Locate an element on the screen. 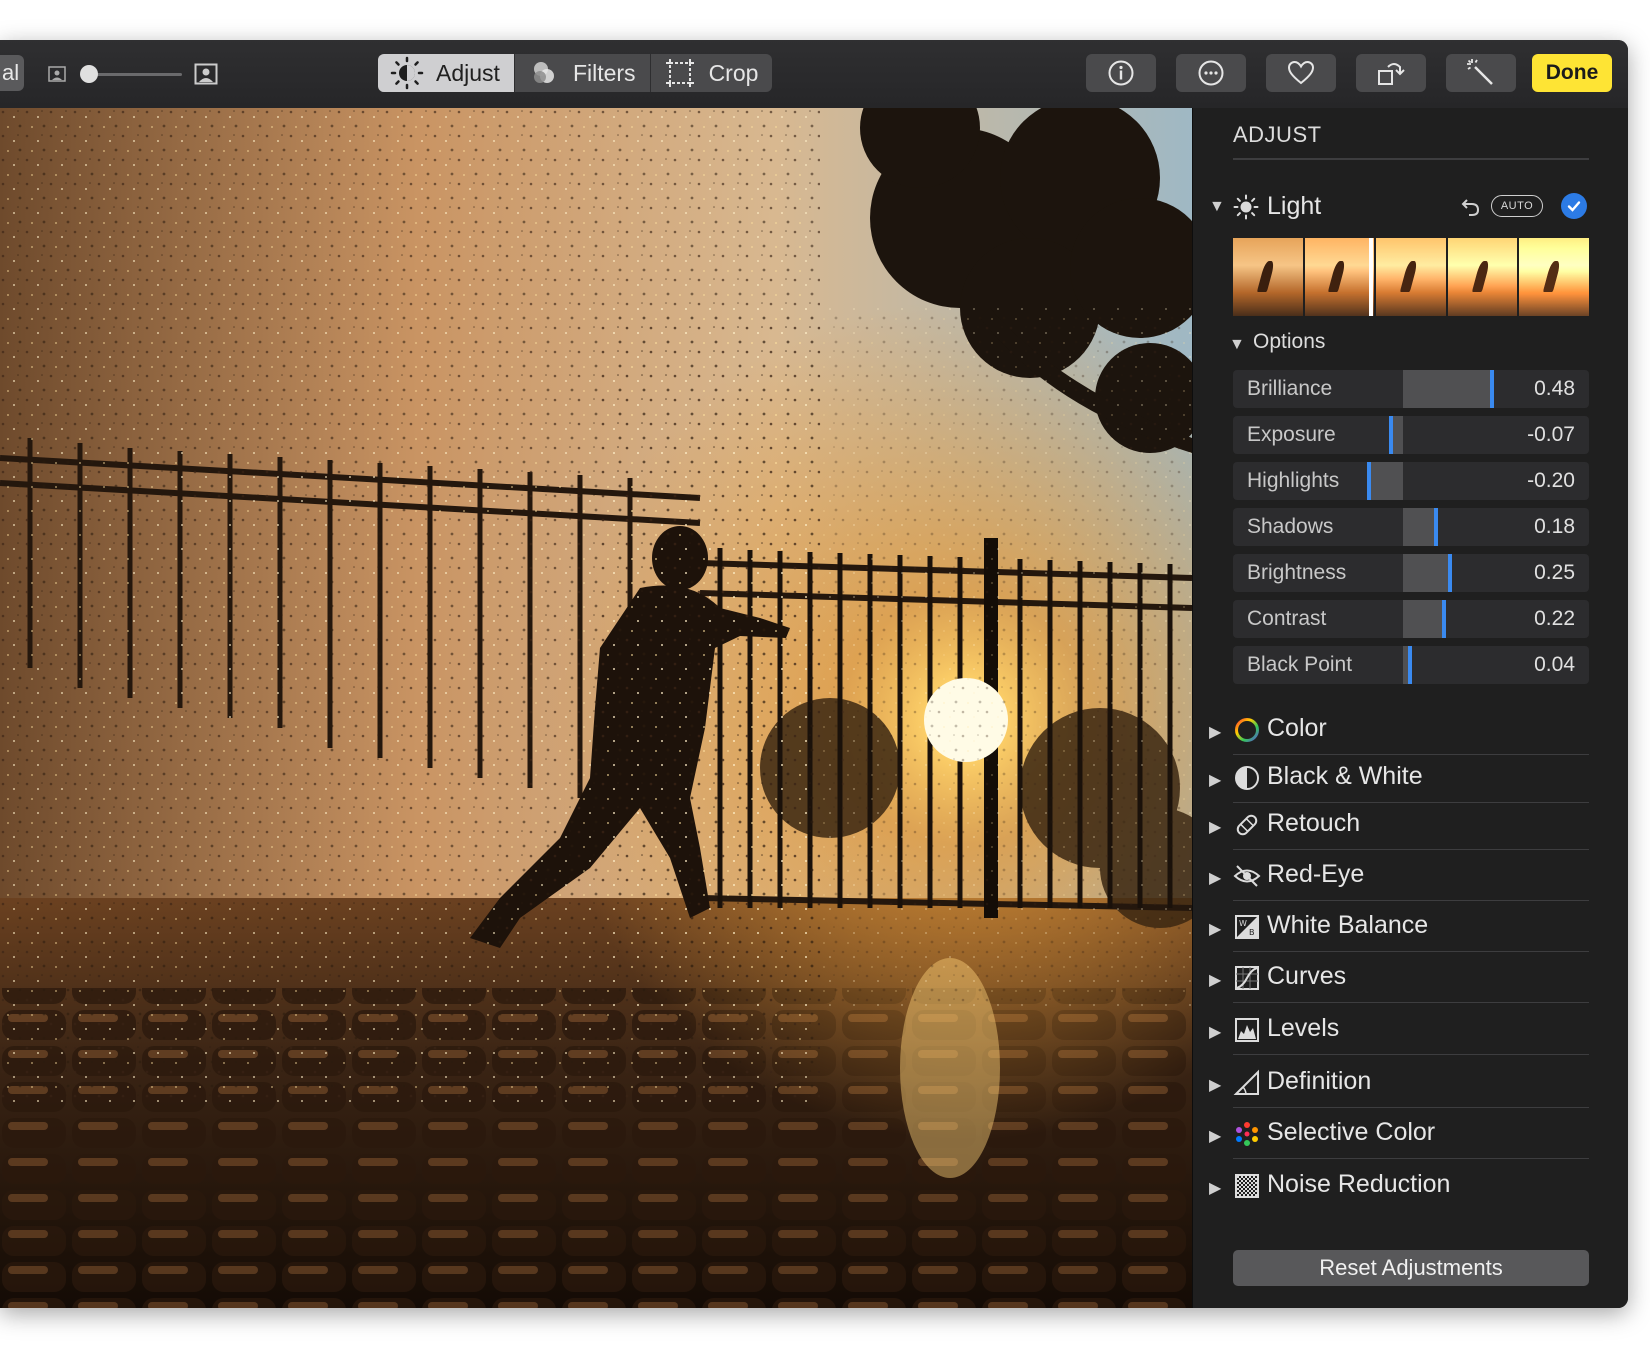 This screenshot has height=1348, width=1650. bandage-icon is located at coordinates (1247, 825).